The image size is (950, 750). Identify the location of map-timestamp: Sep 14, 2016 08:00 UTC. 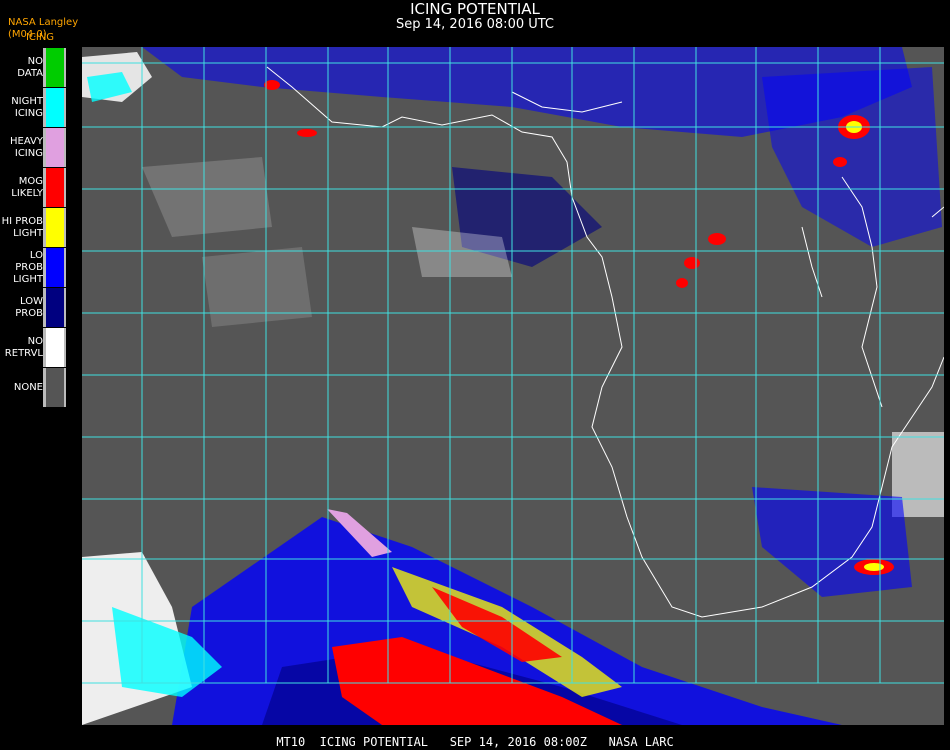
(475, 24).